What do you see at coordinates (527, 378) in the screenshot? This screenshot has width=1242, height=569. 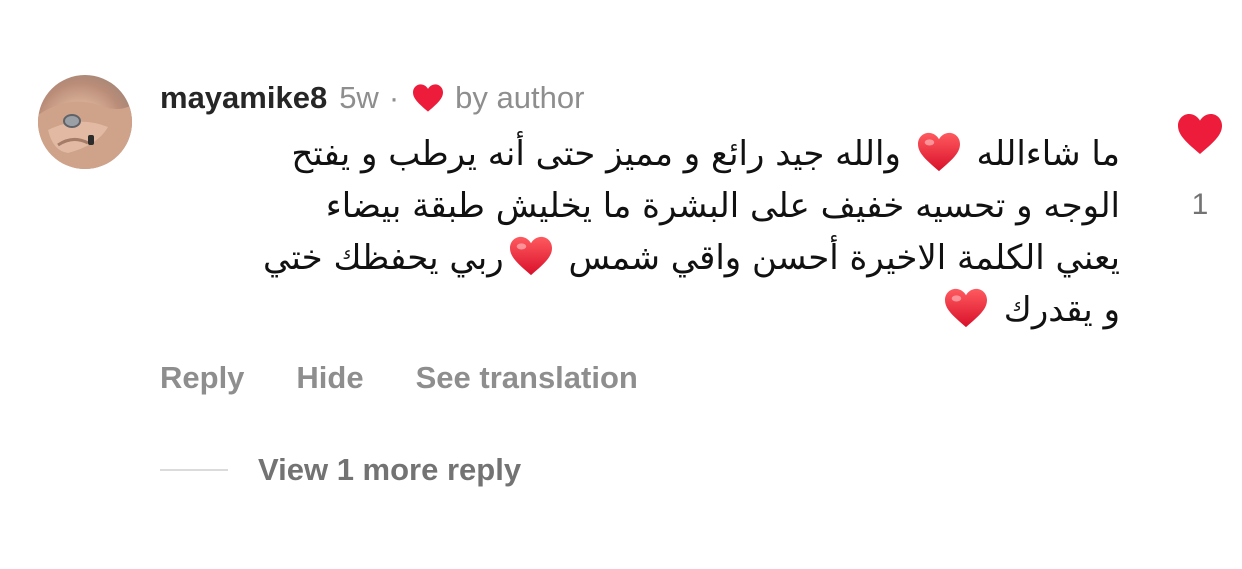 I see `see-translation-button: See translation` at bounding box center [527, 378].